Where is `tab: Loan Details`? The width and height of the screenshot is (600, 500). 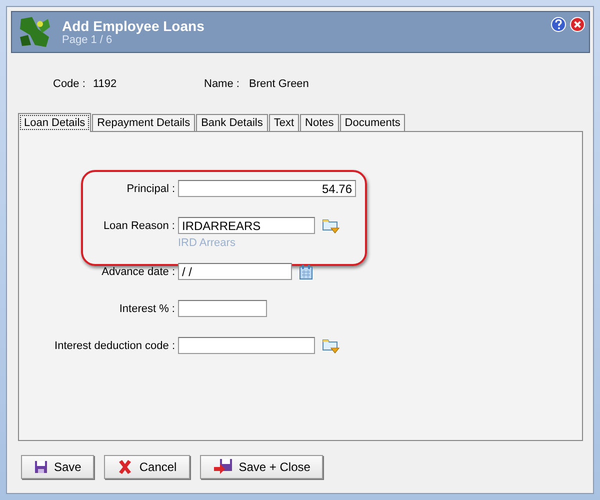 tab: Loan Details is located at coordinates (55, 122).